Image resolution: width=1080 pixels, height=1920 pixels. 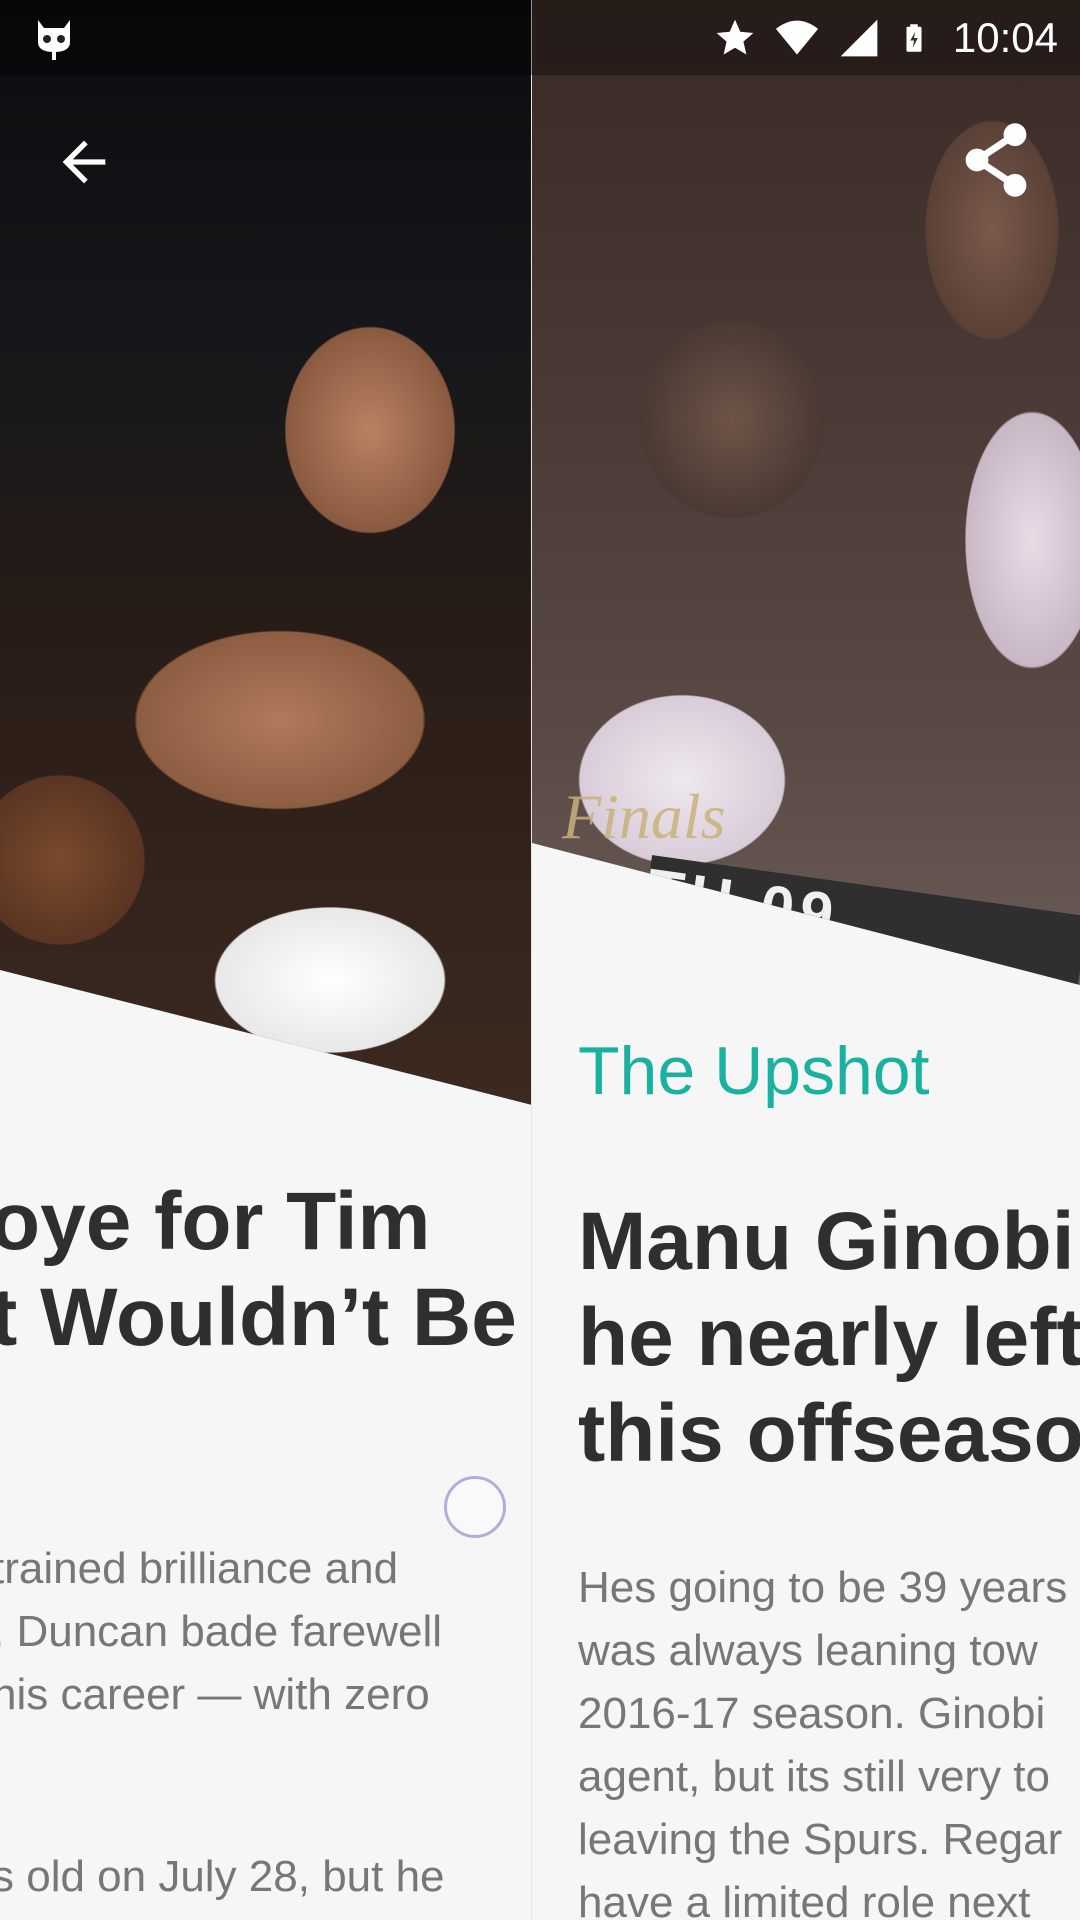 I want to click on headline-line: oye for Tim, so click(x=215, y=1221).